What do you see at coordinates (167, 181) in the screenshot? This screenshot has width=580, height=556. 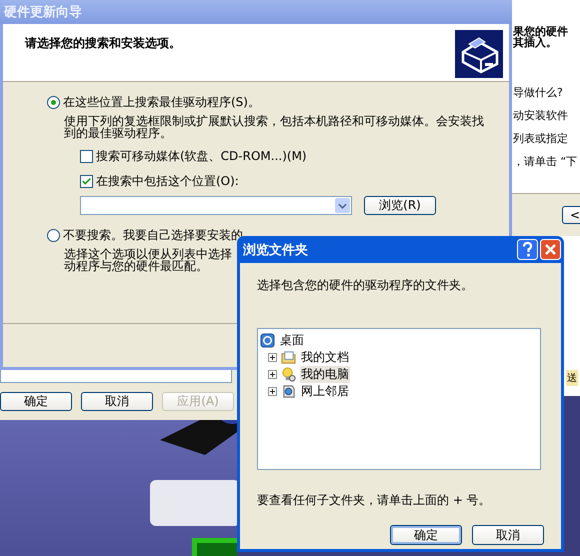 I see `checkbox-label: 在搜索中包括这个位置(O):` at bounding box center [167, 181].